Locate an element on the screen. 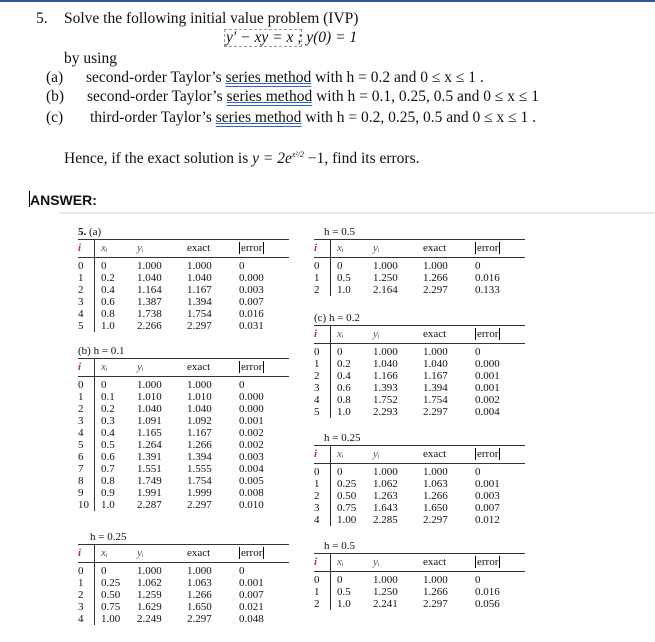  cell-i: 7 is located at coordinates (86, 469).